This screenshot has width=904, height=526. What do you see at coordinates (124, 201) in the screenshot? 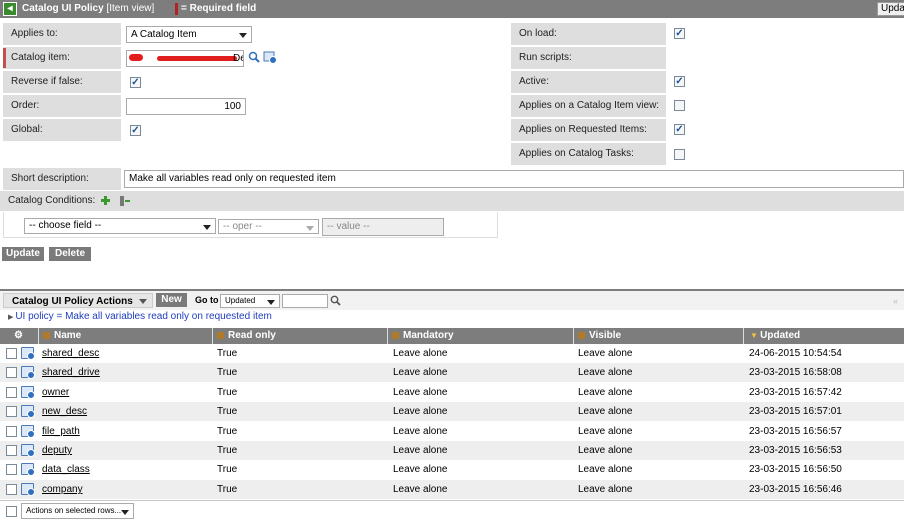
I see `add-or-condition-icon` at bounding box center [124, 201].